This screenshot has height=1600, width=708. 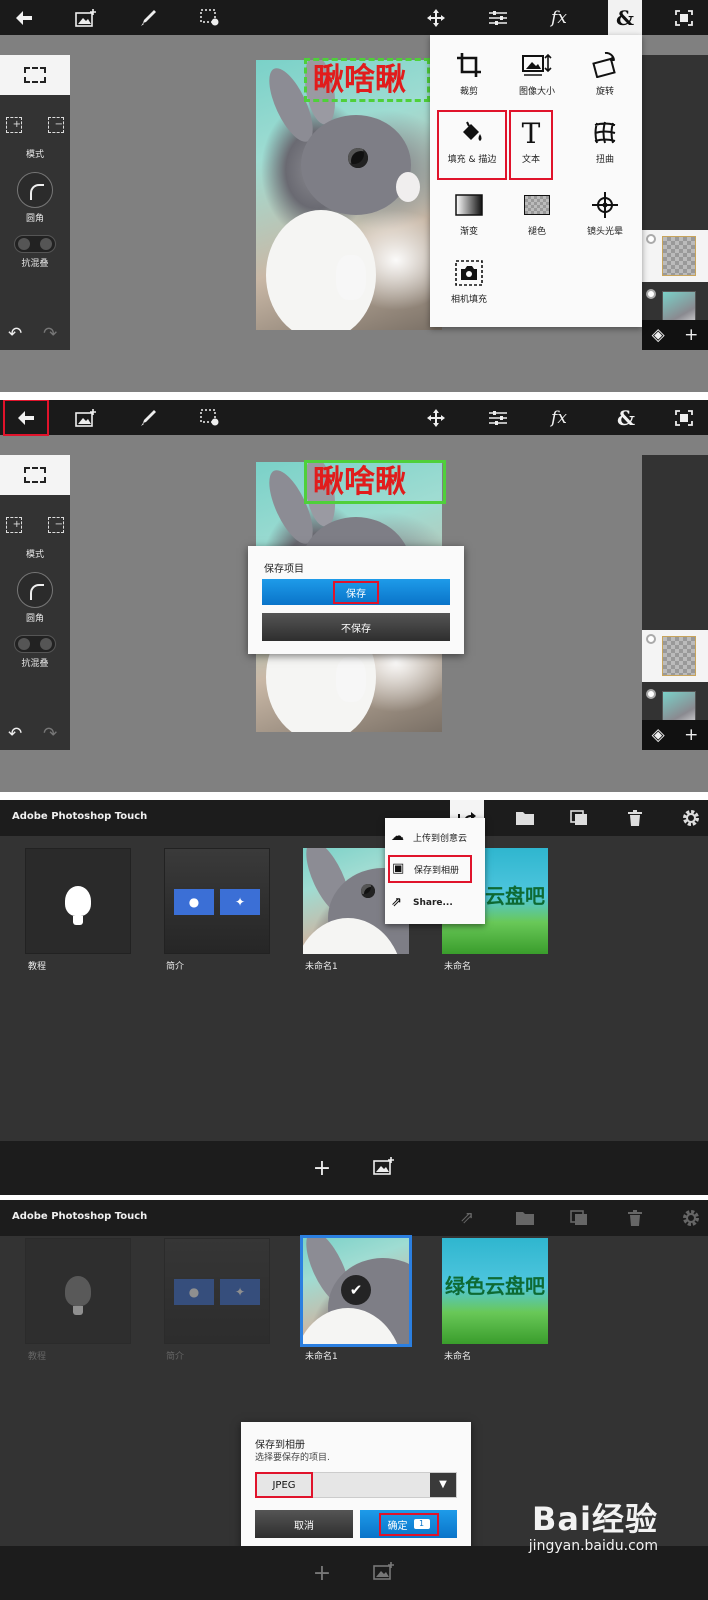 I want to click on menu-rotate: 旋转, so click(x=605, y=73).